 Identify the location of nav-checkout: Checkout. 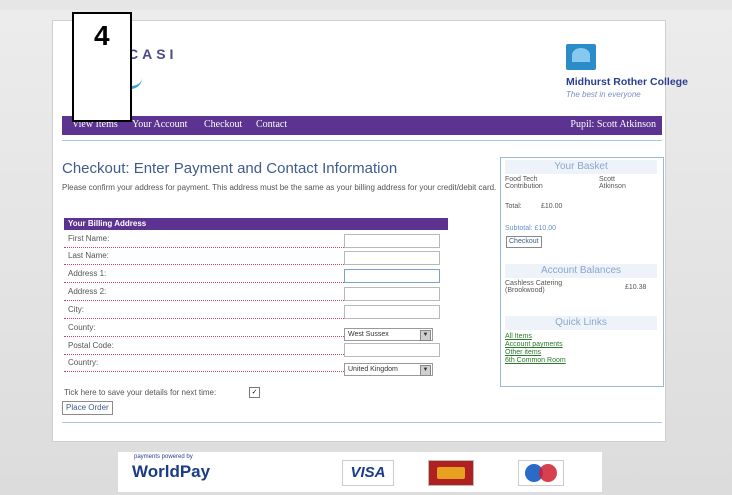
(223, 124).